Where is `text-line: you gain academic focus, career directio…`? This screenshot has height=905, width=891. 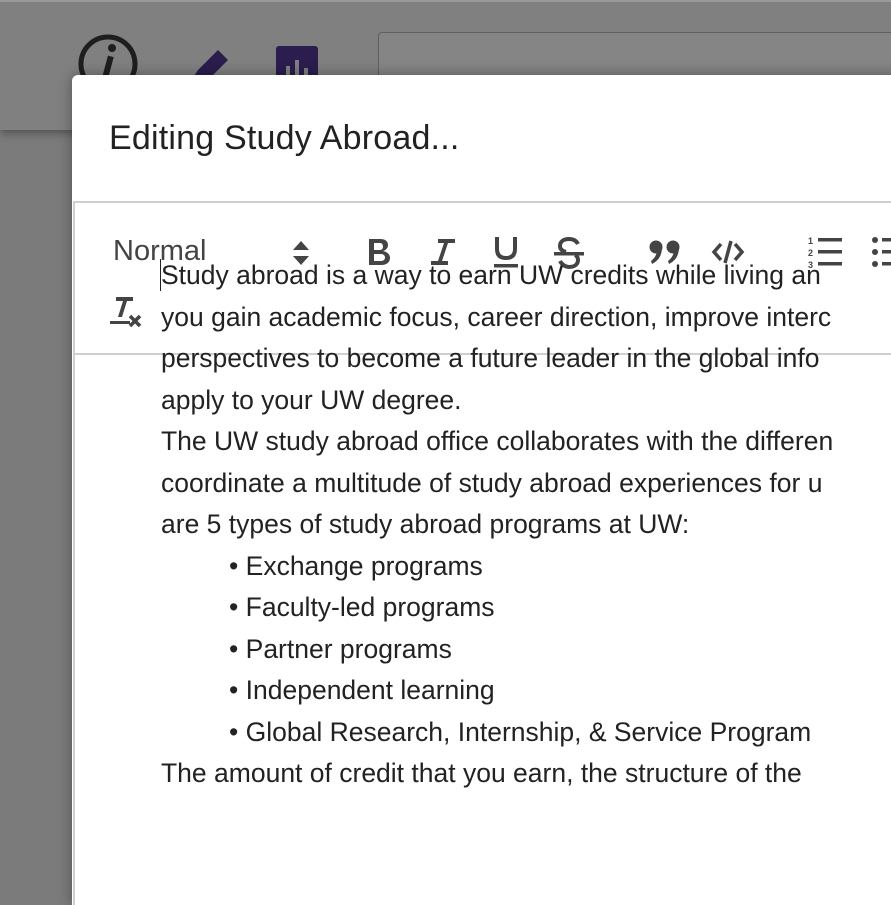
text-line: you gain academic focus, career directio… is located at coordinates (496, 316).